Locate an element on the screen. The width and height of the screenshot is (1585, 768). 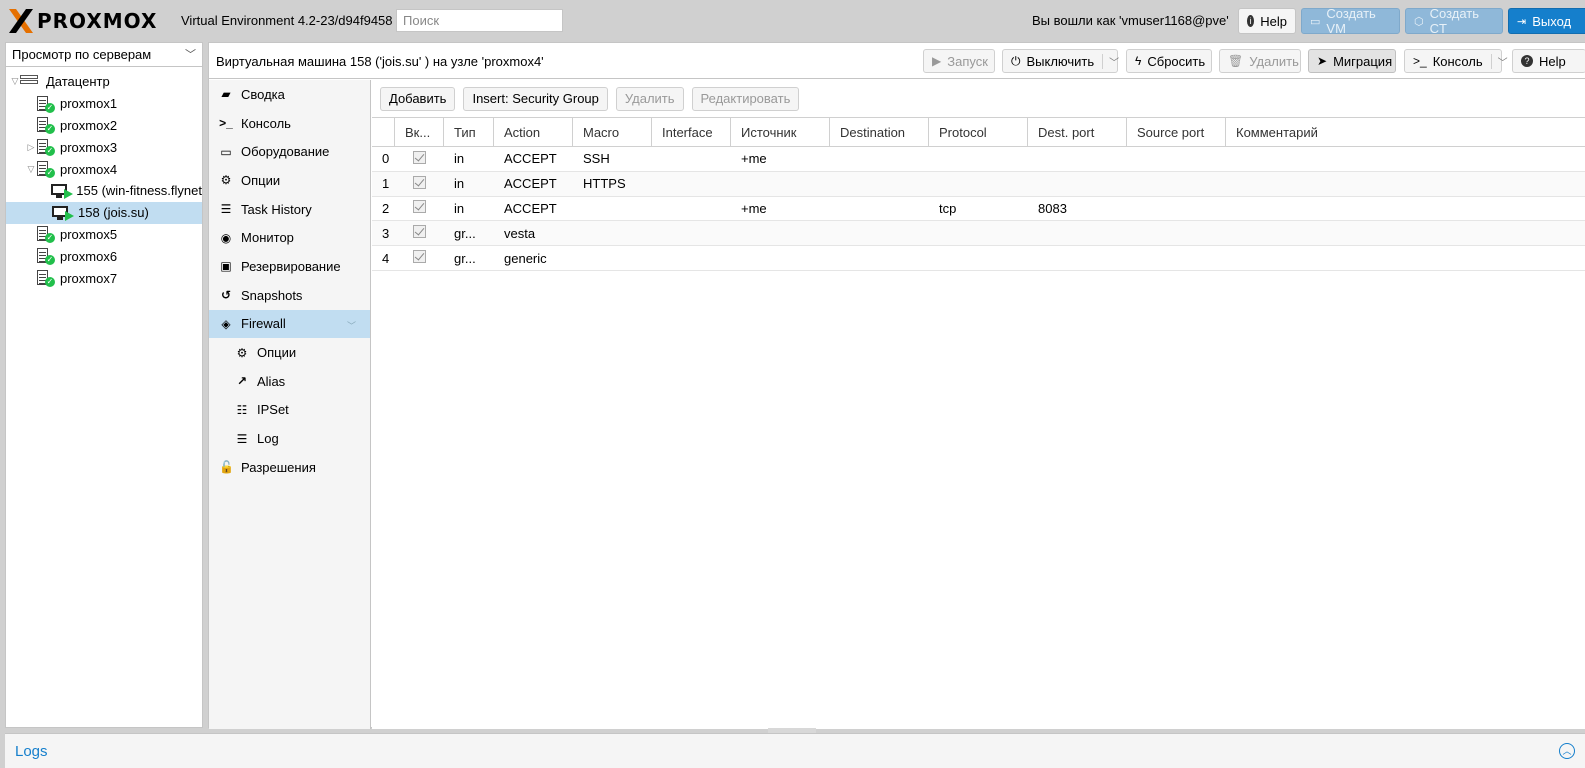
table-row: 1 in ACCEPT HTTPS is located at coordinates (978, 184).